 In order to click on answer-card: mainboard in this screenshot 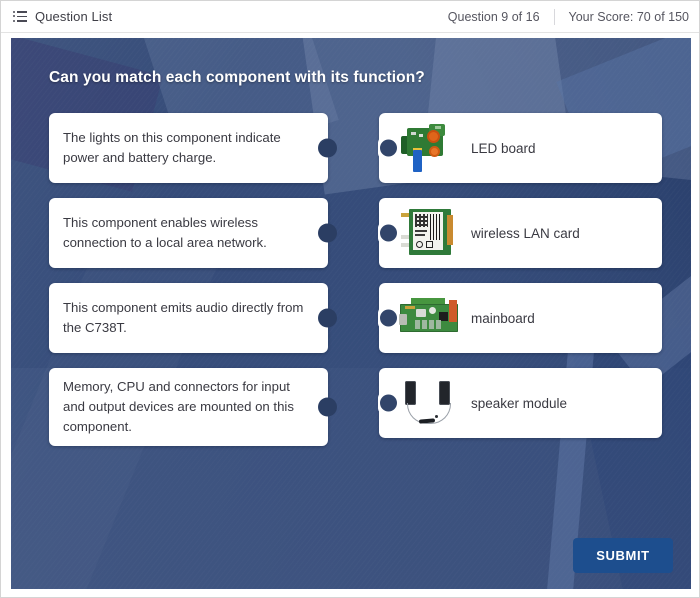, I will do `click(520, 318)`.